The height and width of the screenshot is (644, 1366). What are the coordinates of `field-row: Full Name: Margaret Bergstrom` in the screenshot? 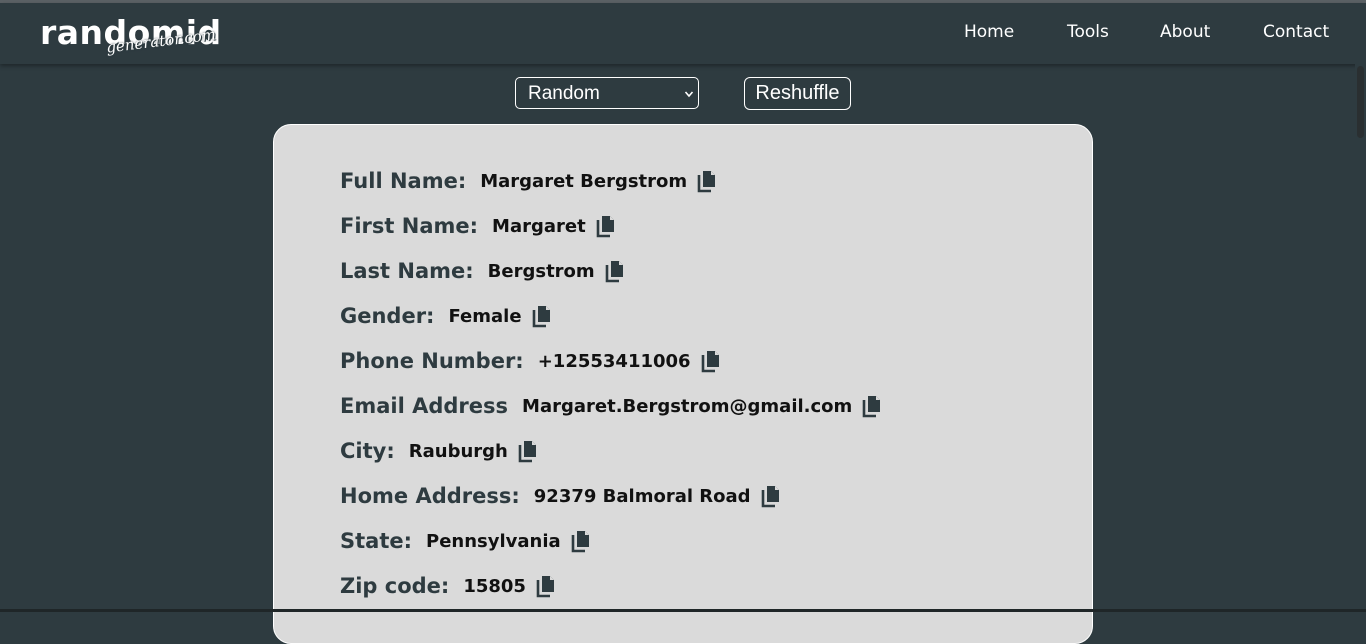 It's located at (529, 181).